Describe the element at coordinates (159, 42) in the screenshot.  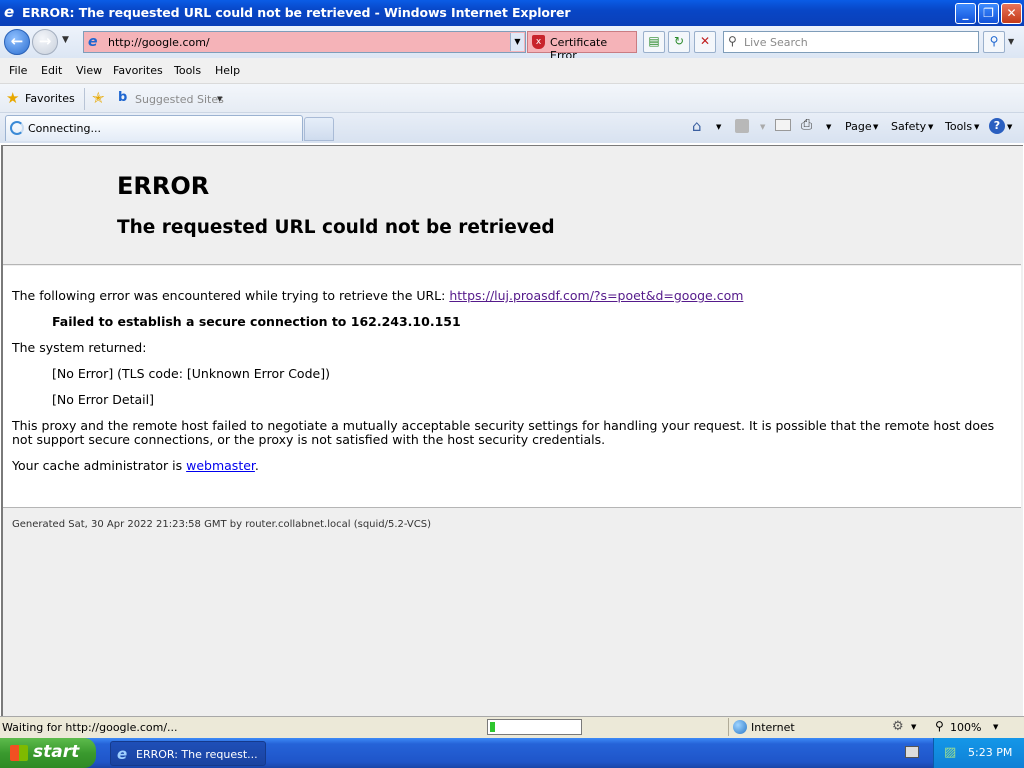
I see `address-input: http://google.com/` at that location.